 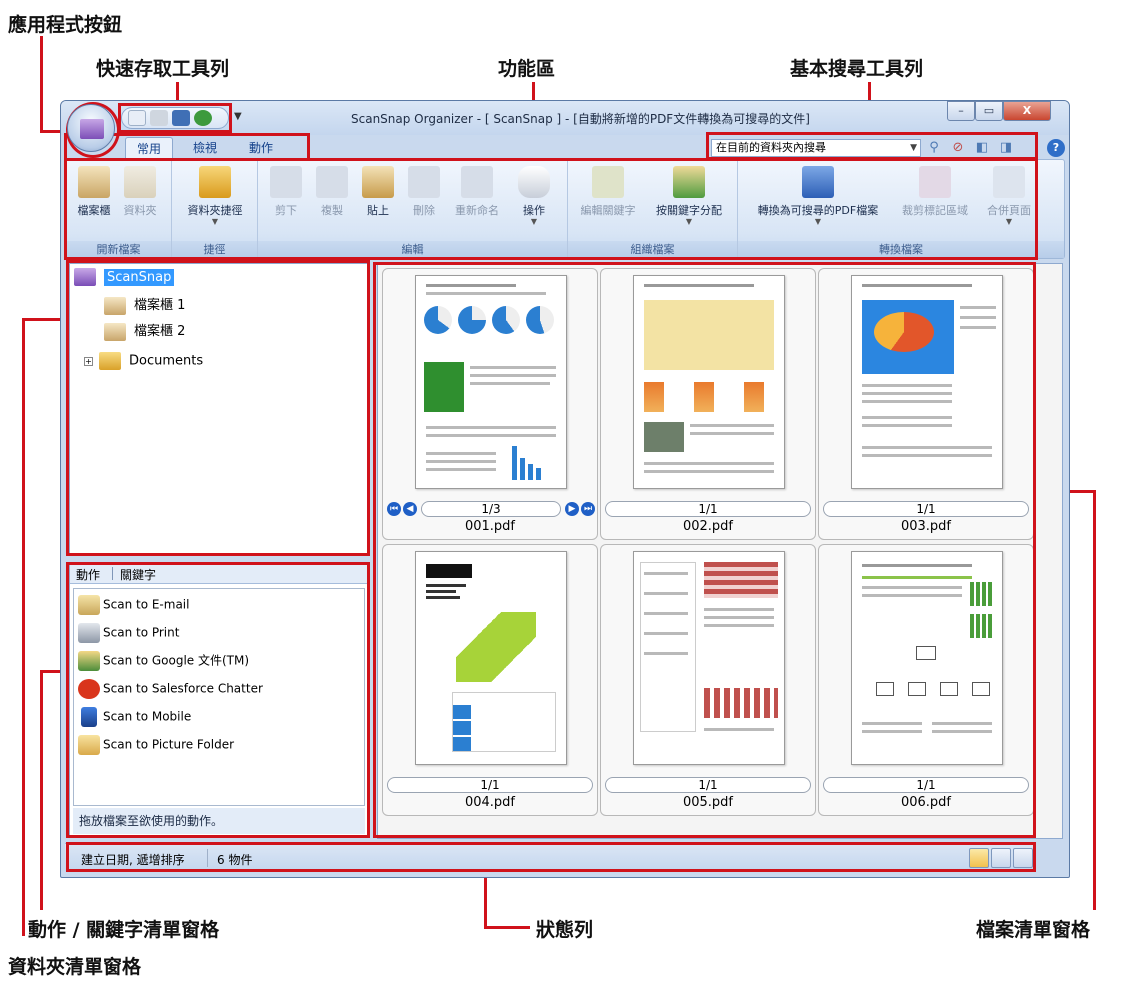 I want to click on search-icon: ⚲, so click(x=934, y=148).